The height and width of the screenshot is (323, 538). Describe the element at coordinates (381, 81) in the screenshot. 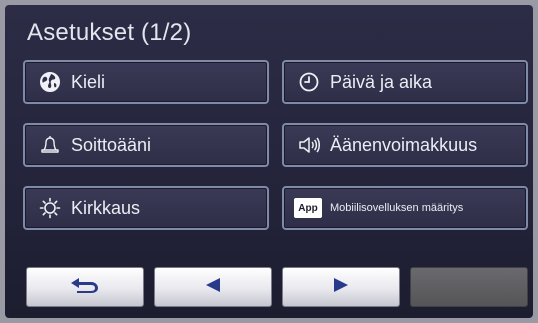

I see `date-time-label: Päivä ja aika` at that location.